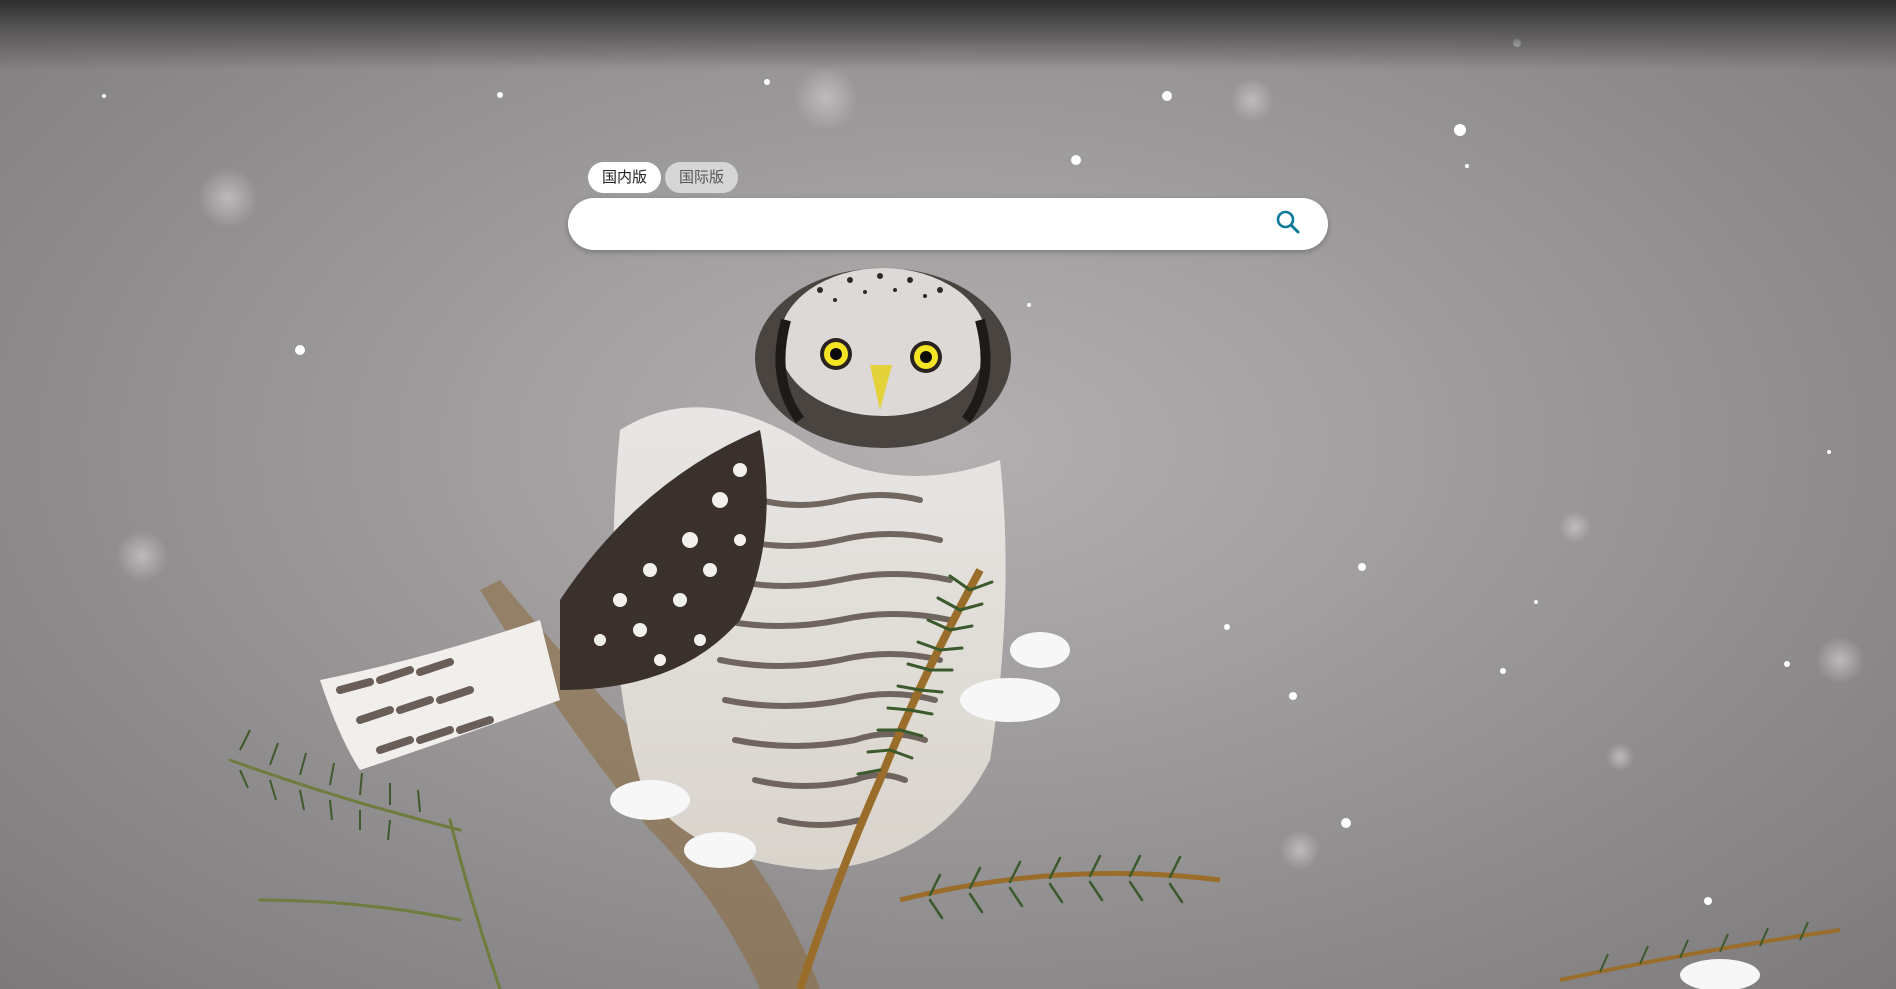  I want to click on tab-domestic: 国内版, so click(625, 177).